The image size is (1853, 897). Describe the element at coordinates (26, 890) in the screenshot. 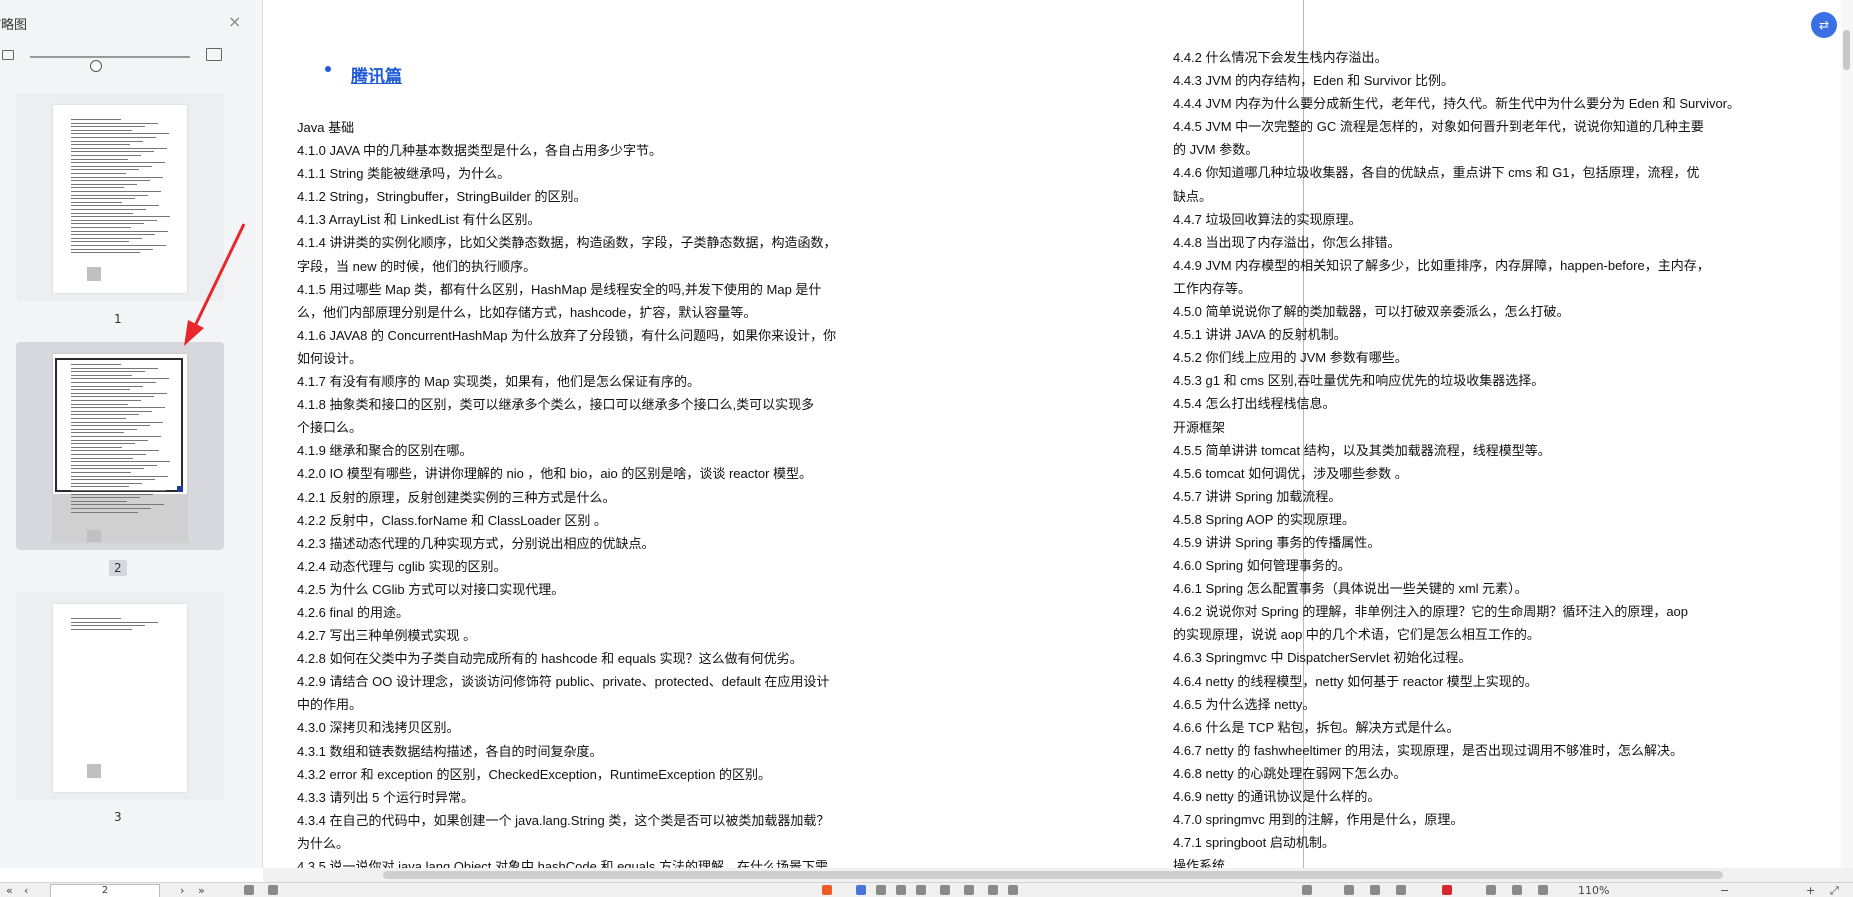

I see `prev-page-button: ‹` at that location.